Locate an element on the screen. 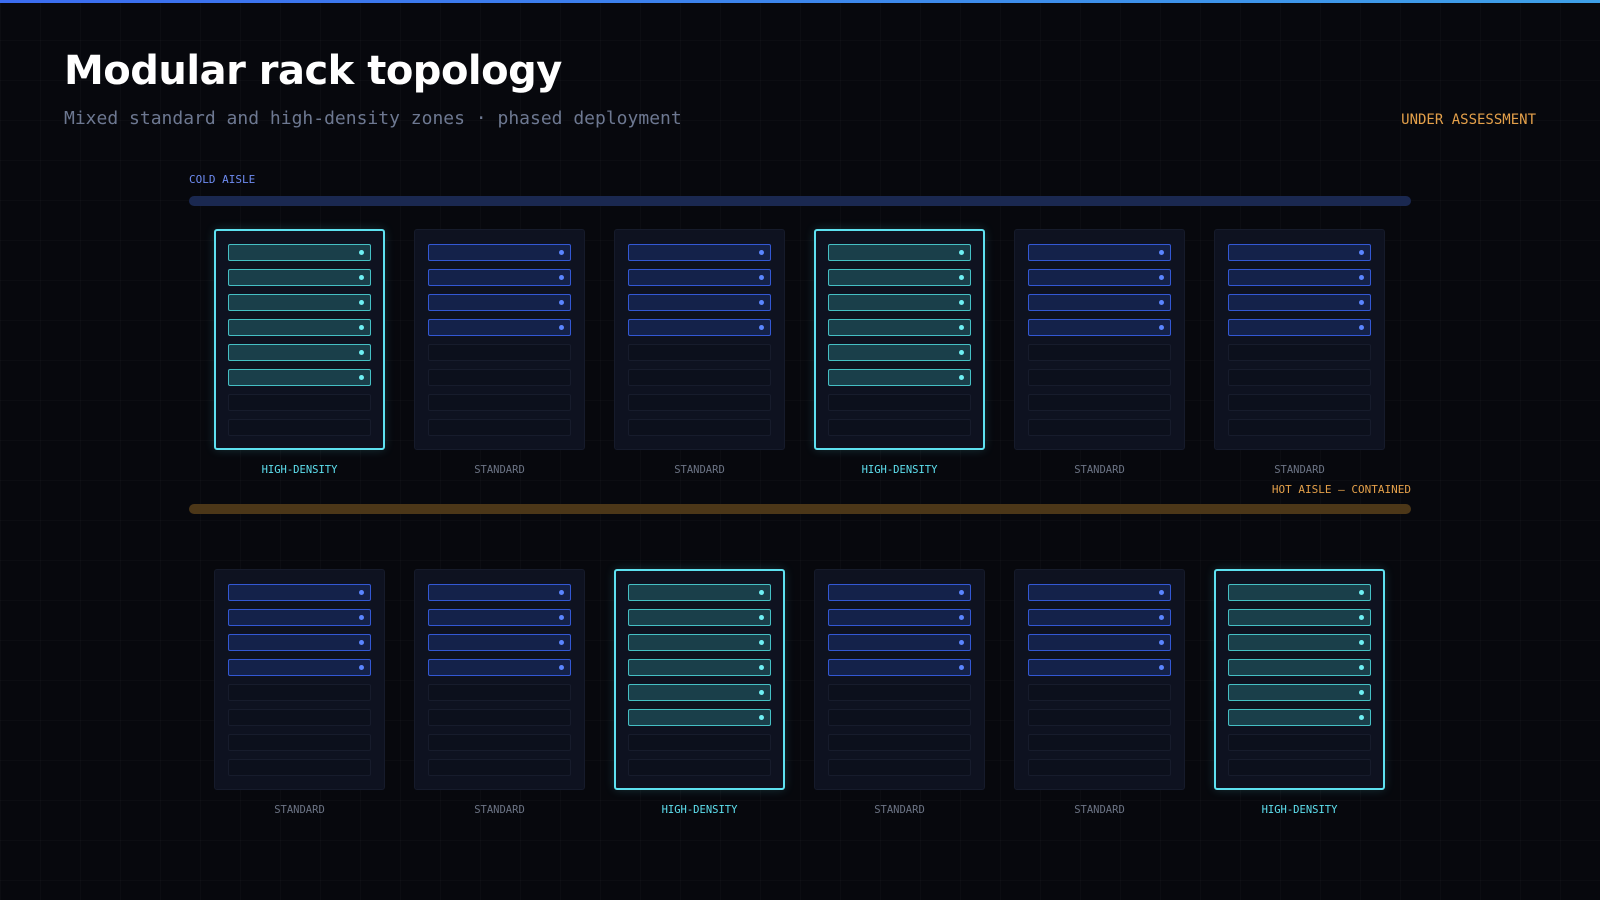  hot-aisle-bar is located at coordinates (800, 509).